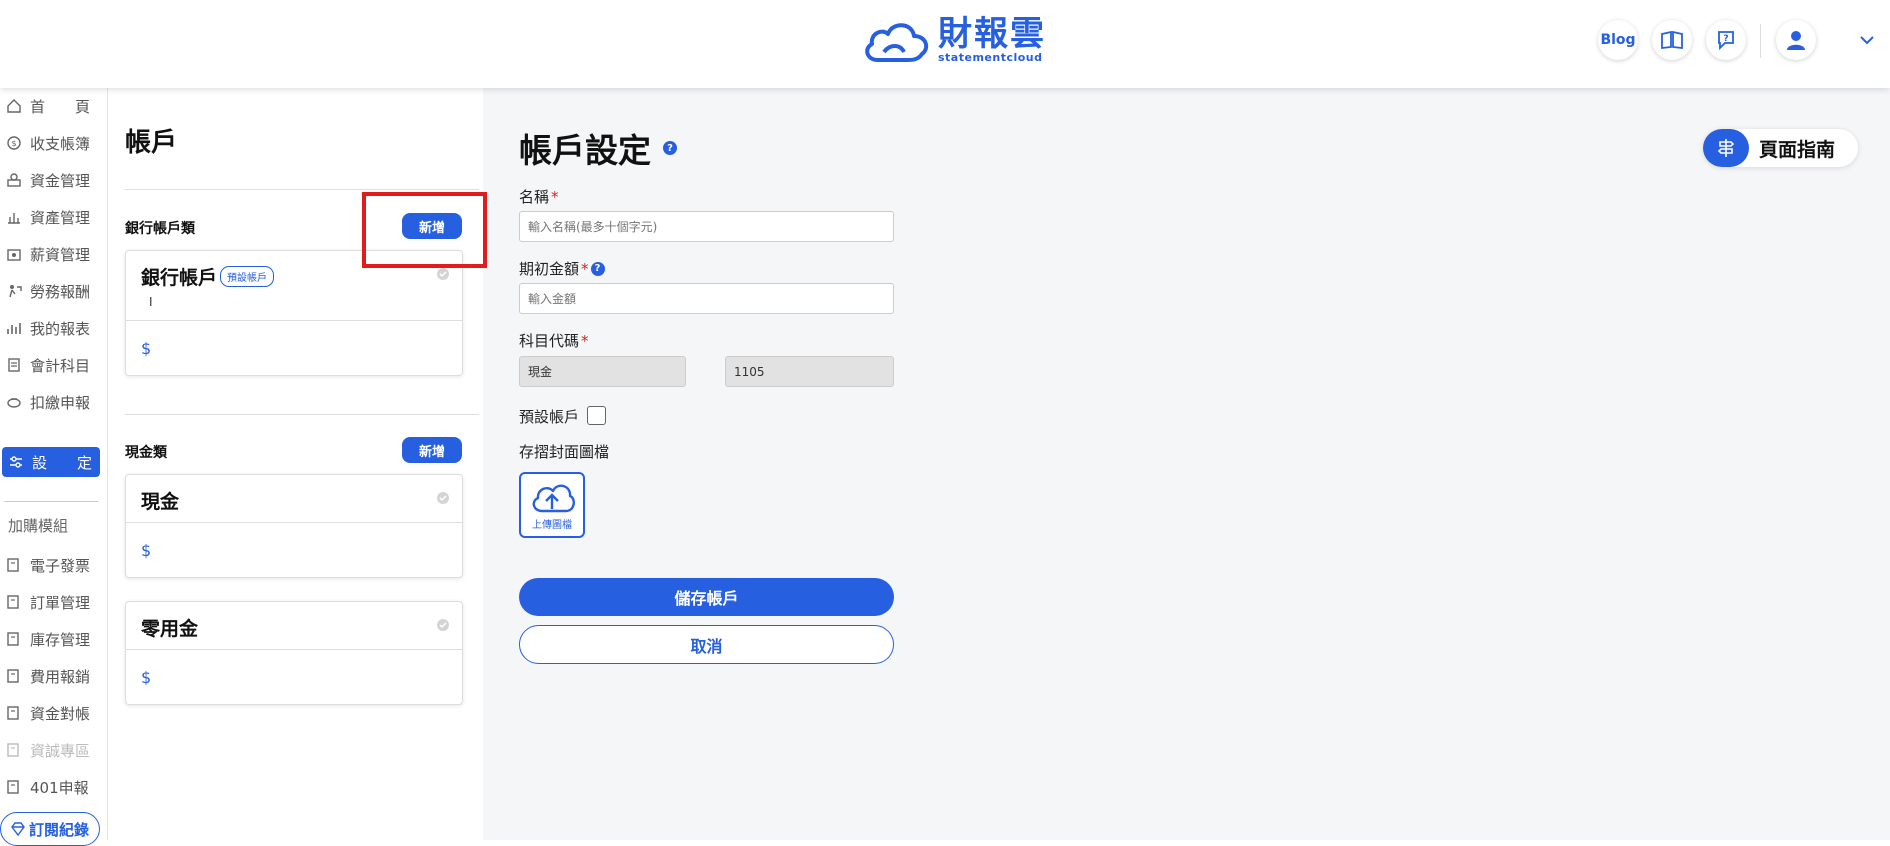 Image resolution: width=1890 pixels, height=846 pixels. I want to click on subject-code-label: 科目代碼 *, so click(554, 340).